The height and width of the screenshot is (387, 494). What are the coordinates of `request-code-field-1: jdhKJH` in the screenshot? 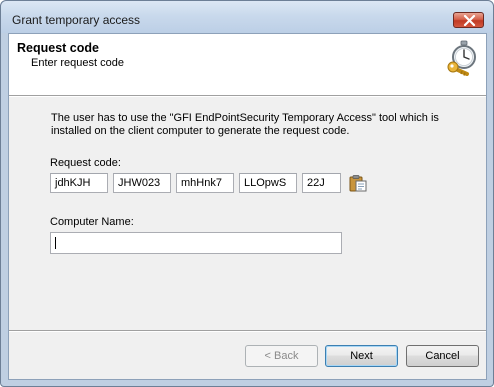 It's located at (79, 183).